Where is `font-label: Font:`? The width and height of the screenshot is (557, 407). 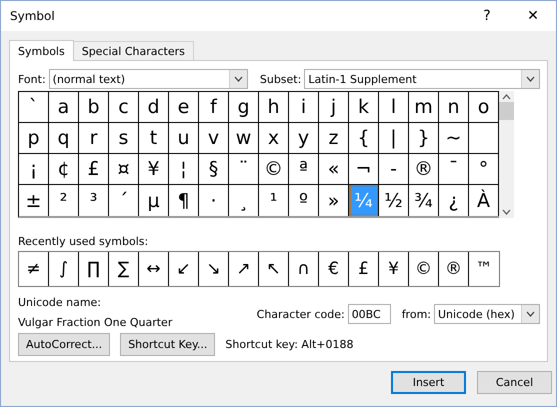
font-label: Font: is located at coordinates (32, 79).